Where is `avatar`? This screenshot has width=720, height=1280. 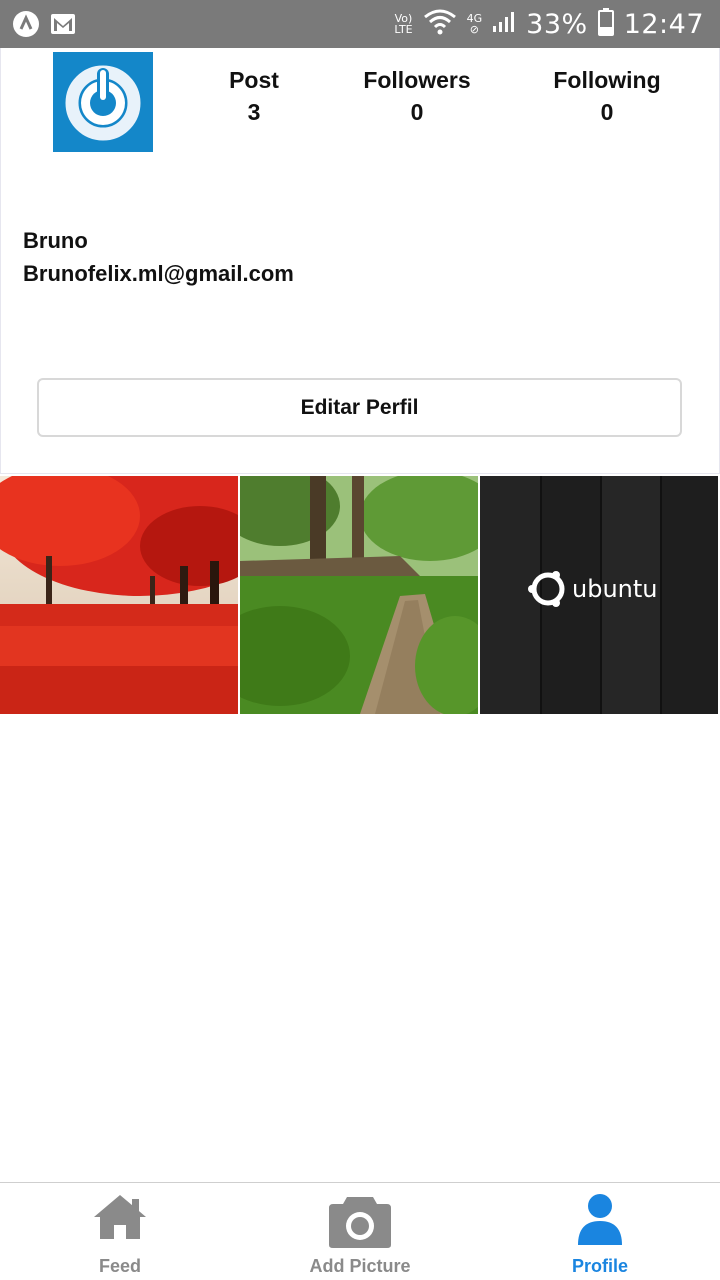
avatar is located at coordinates (103, 102).